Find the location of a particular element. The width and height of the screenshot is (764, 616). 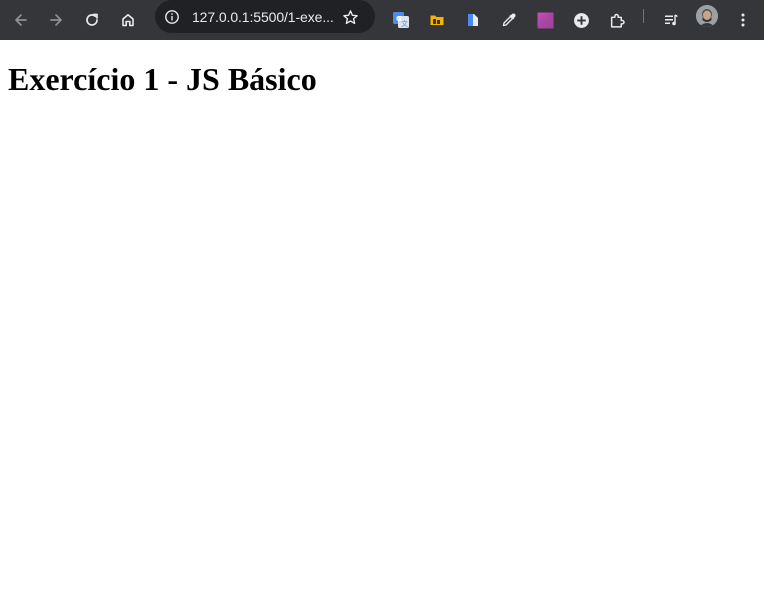

extensions-puzzle-icon is located at coordinates (617, 20).